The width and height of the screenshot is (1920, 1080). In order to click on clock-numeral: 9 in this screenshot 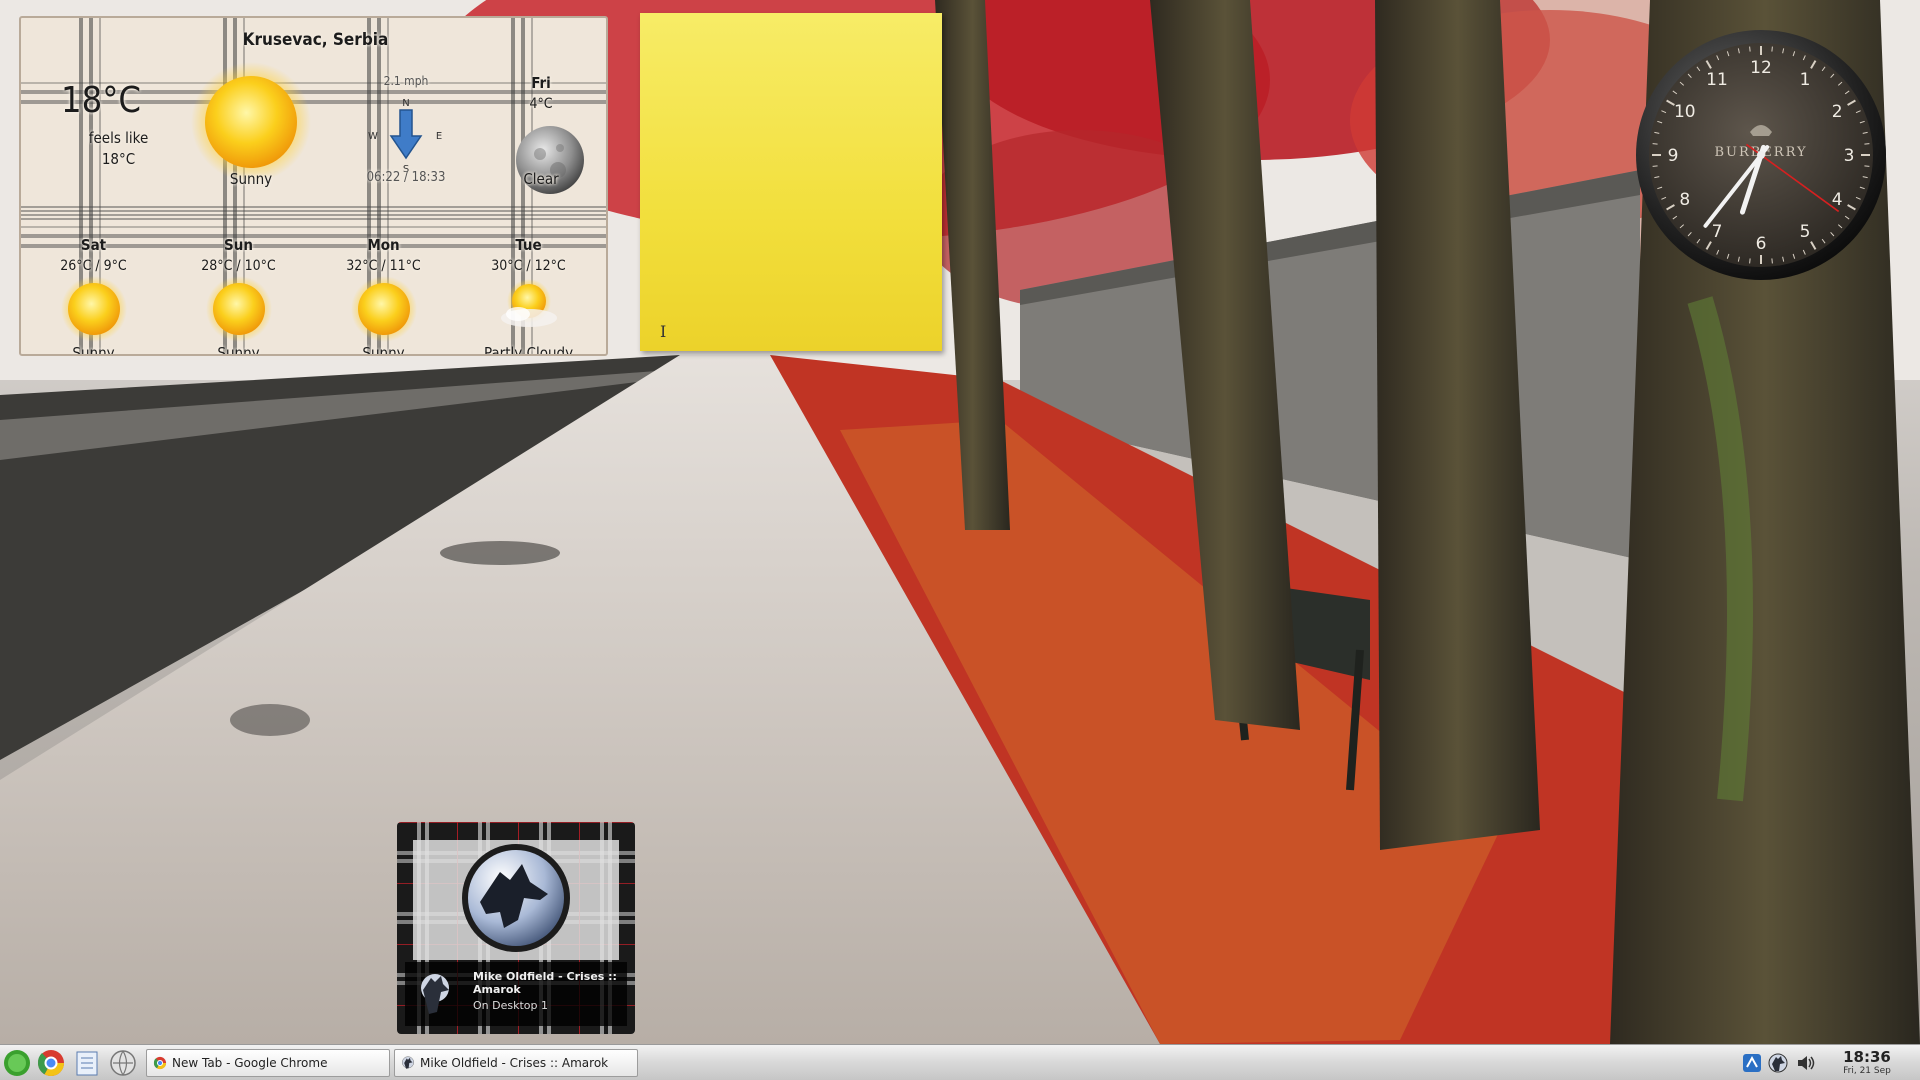, I will do `click(1673, 156)`.